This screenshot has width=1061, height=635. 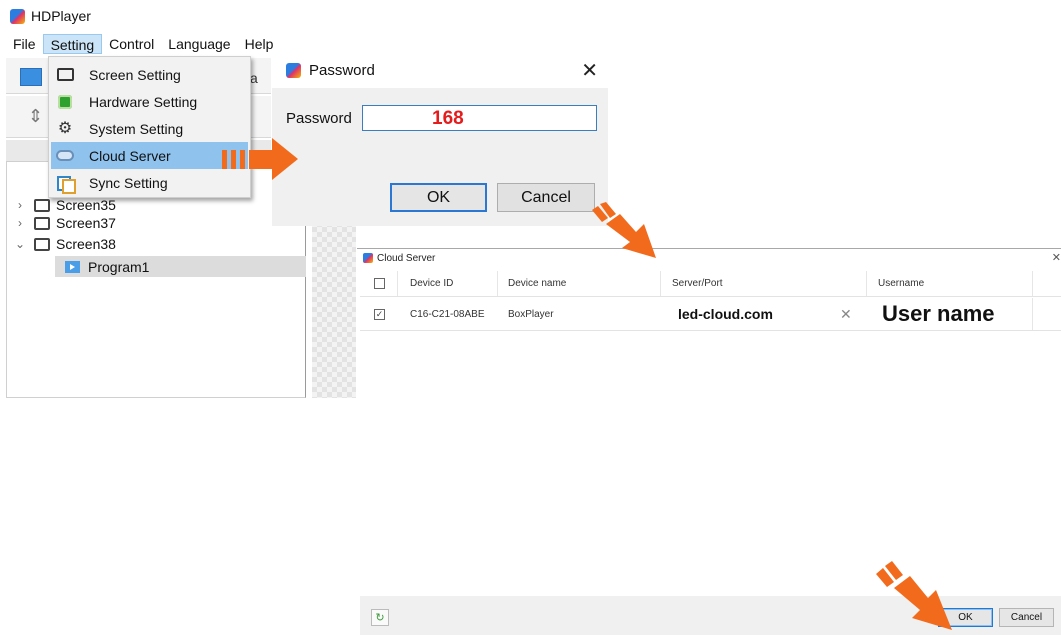 I want to click on column-header-username: Username, so click(x=901, y=283).